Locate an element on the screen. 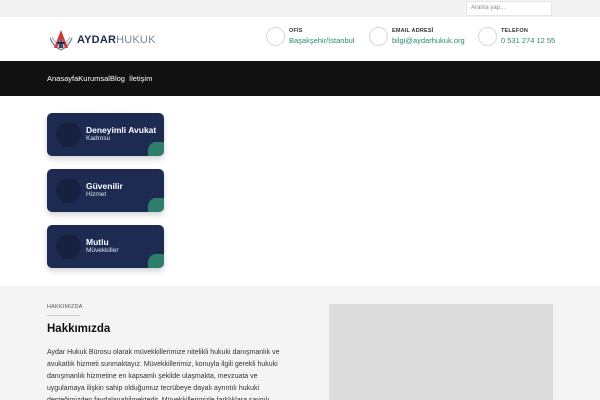 This screenshot has height=400, width=600. nav-item-blog: Blog is located at coordinates (117, 78).